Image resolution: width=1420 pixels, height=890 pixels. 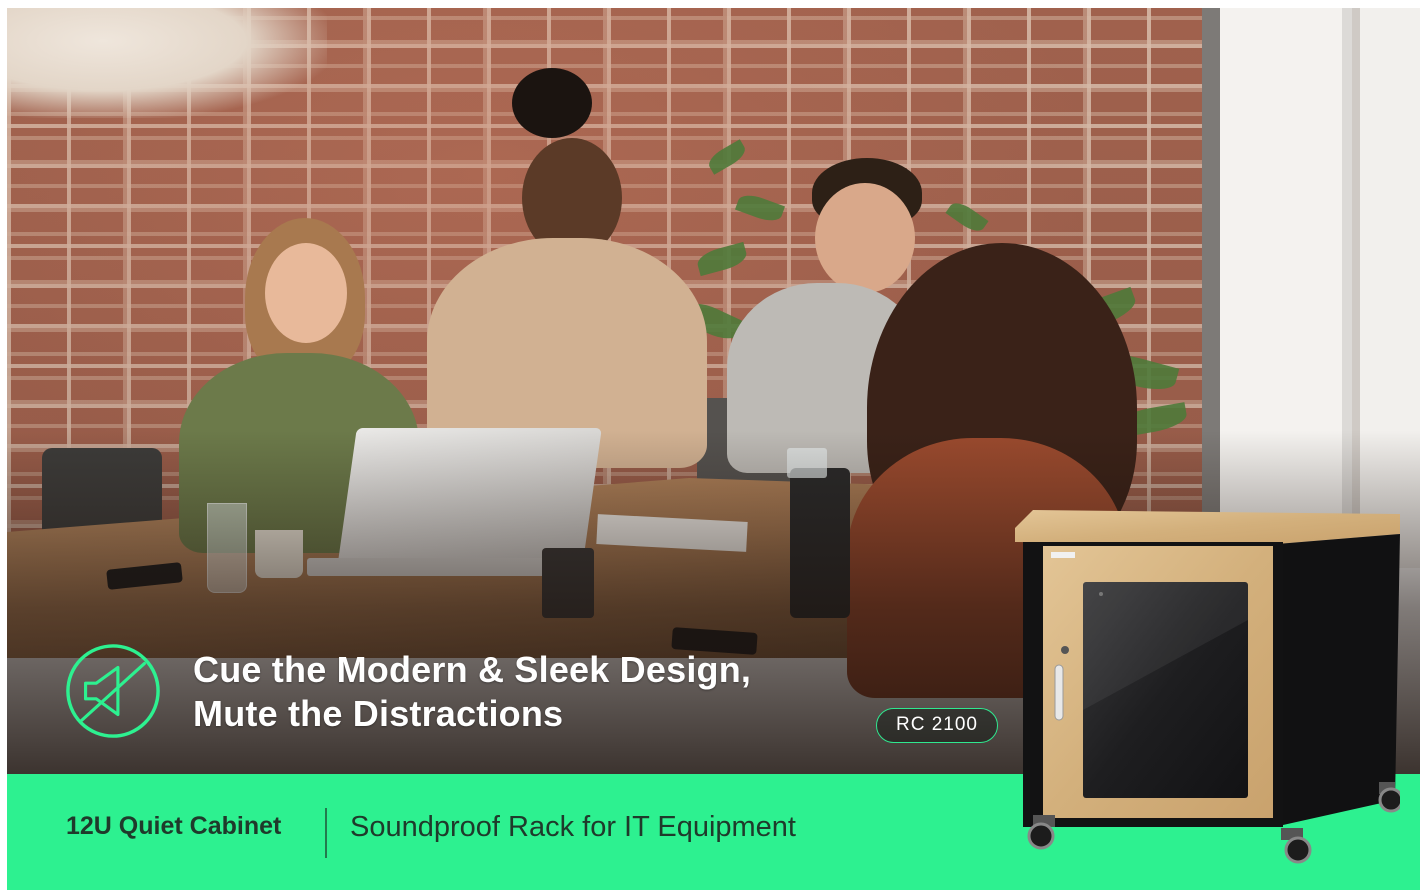 What do you see at coordinates (113, 691) in the screenshot?
I see `speaker-muted-icon` at bounding box center [113, 691].